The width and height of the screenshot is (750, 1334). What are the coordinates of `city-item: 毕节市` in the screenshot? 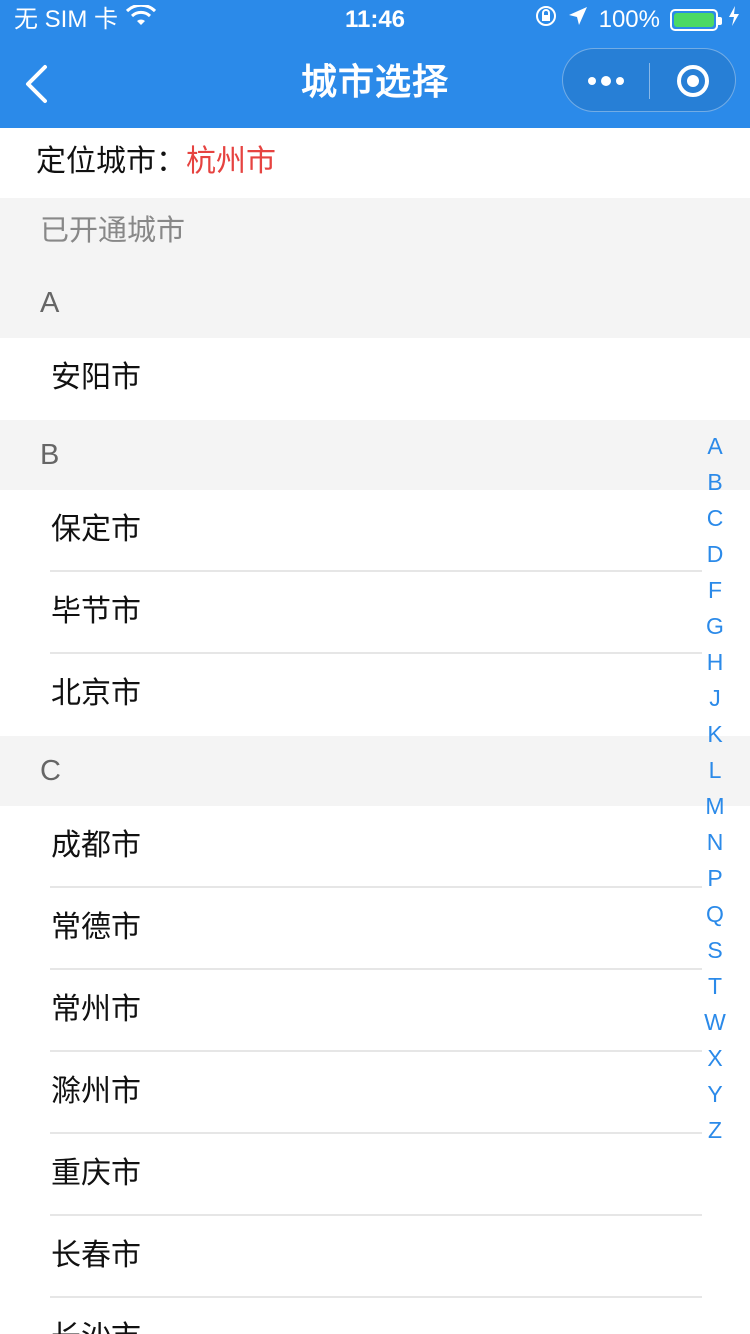 It's located at (375, 613).